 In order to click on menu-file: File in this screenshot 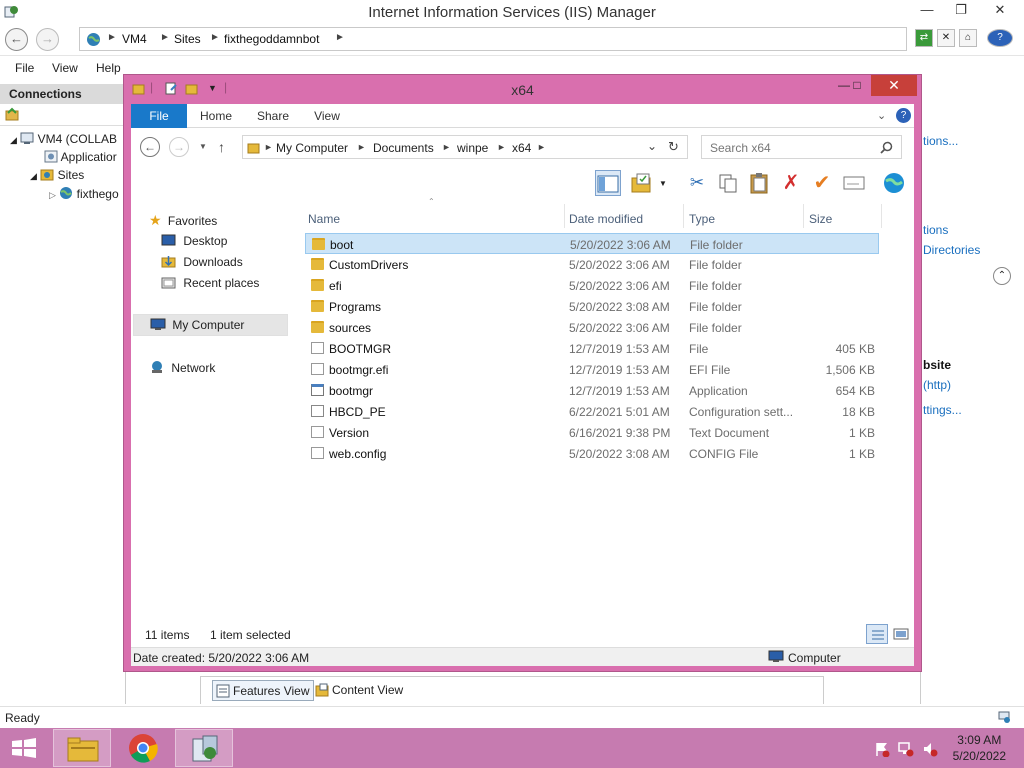, I will do `click(24, 68)`.